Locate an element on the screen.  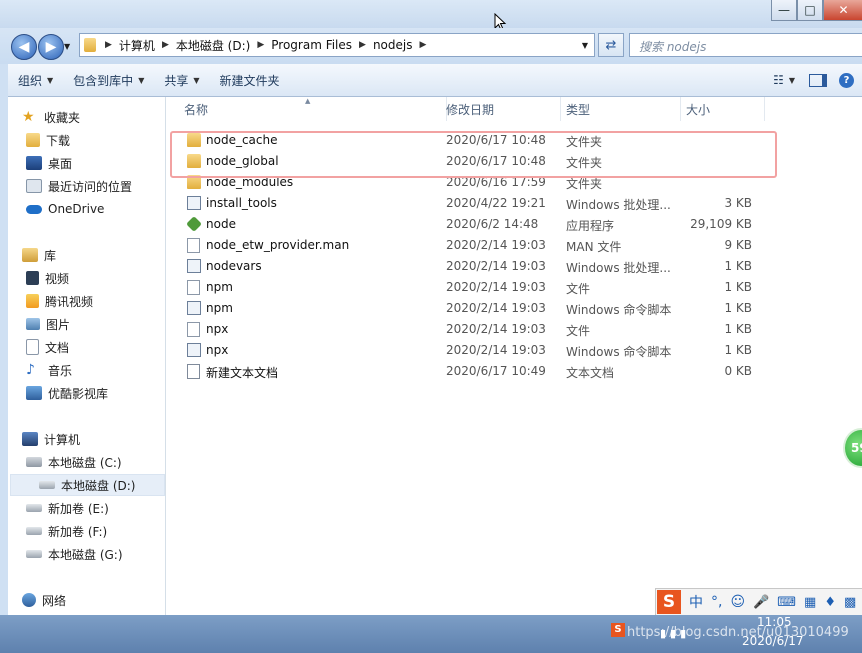
clock-date: 2020/6/17 is located at coordinates (773, 641).